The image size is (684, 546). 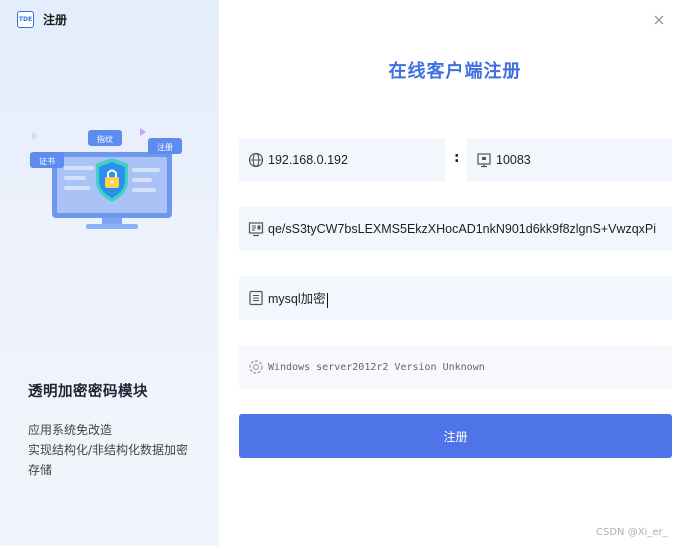 What do you see at coordinates (256, 367) in the screenshot?
I see `gear-os-icon` at bounding box center [256, 367].